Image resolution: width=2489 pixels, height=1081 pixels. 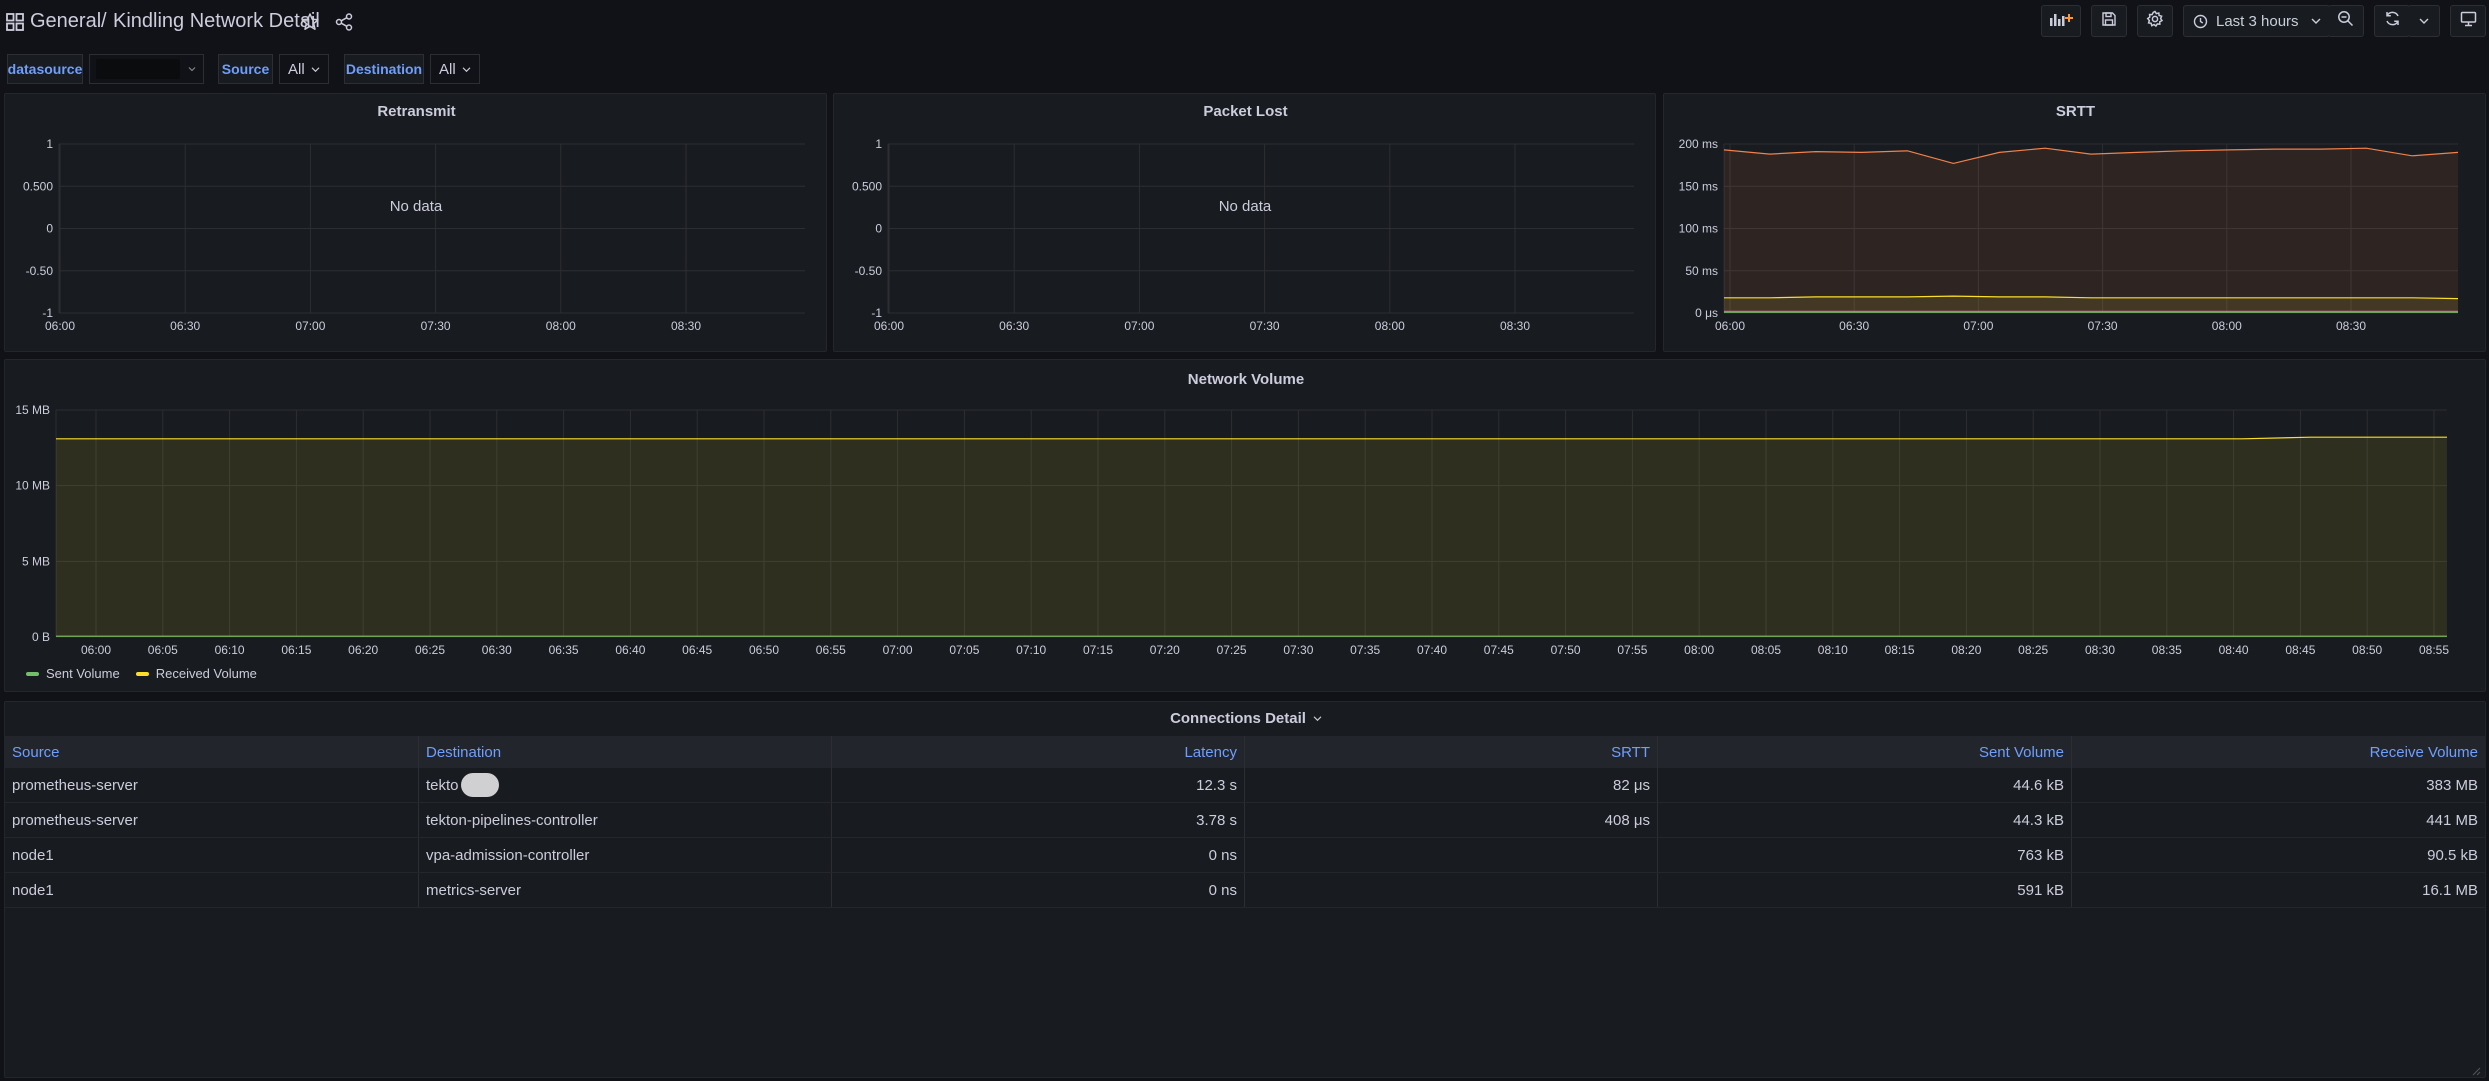 I want to click on legend-item-sent-volume: Sent Volume, so click(x=73, y=673).